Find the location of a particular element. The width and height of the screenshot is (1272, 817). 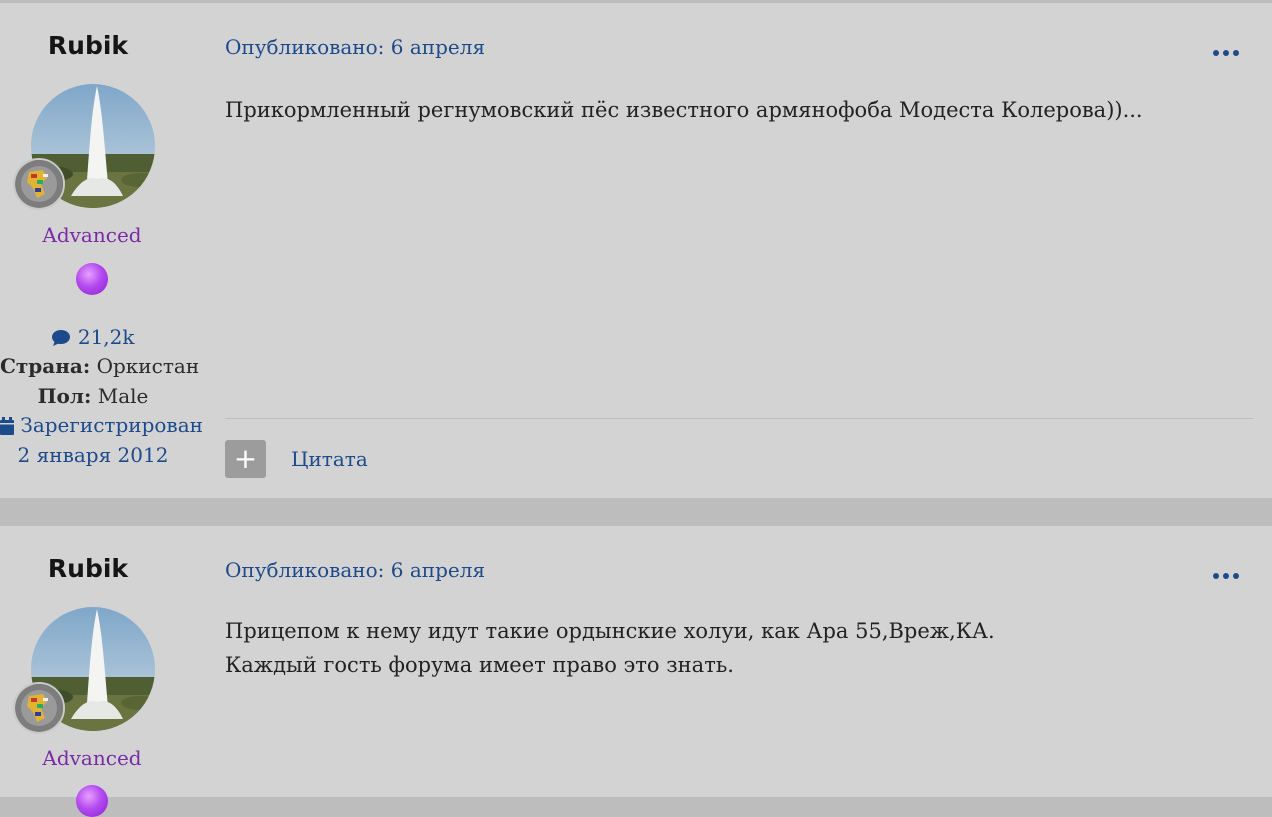

comment-icon is located at coordinates (61, 340).